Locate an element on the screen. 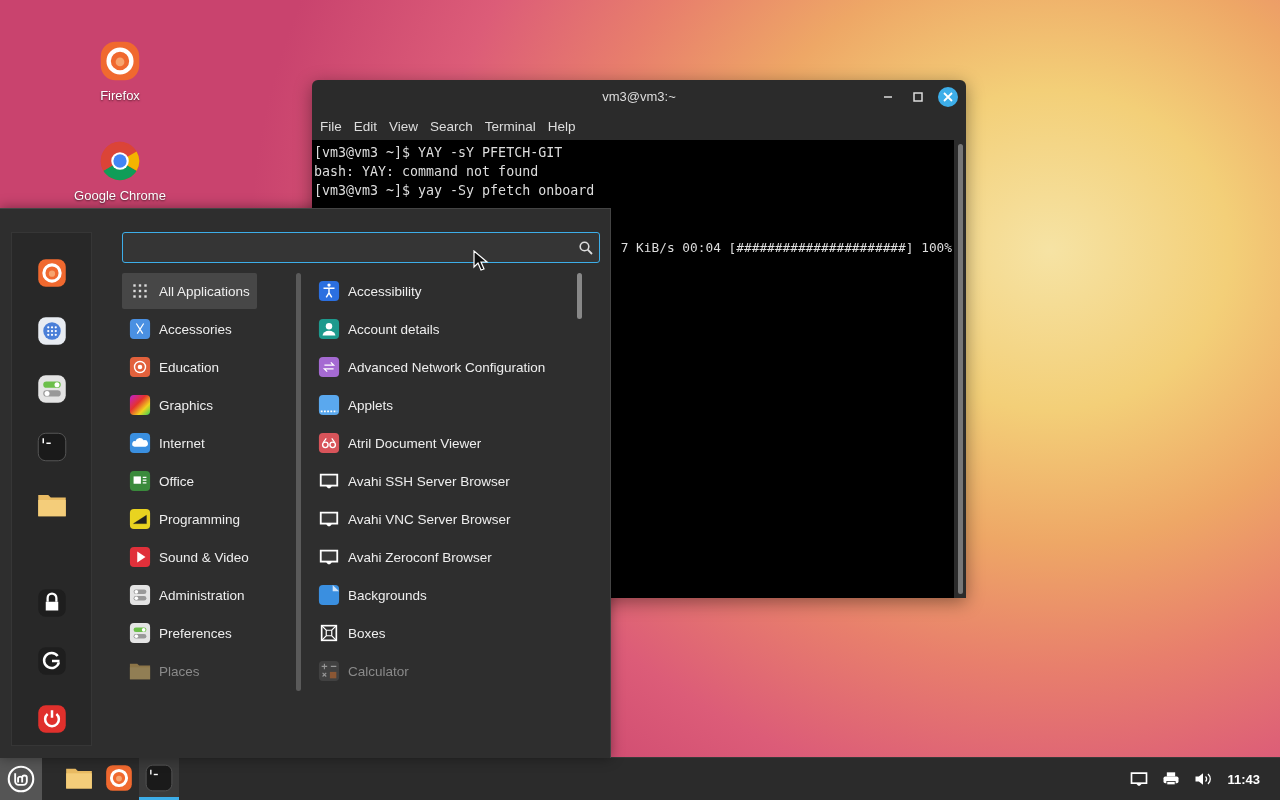  close-icon is located at coordinates (948, 97).